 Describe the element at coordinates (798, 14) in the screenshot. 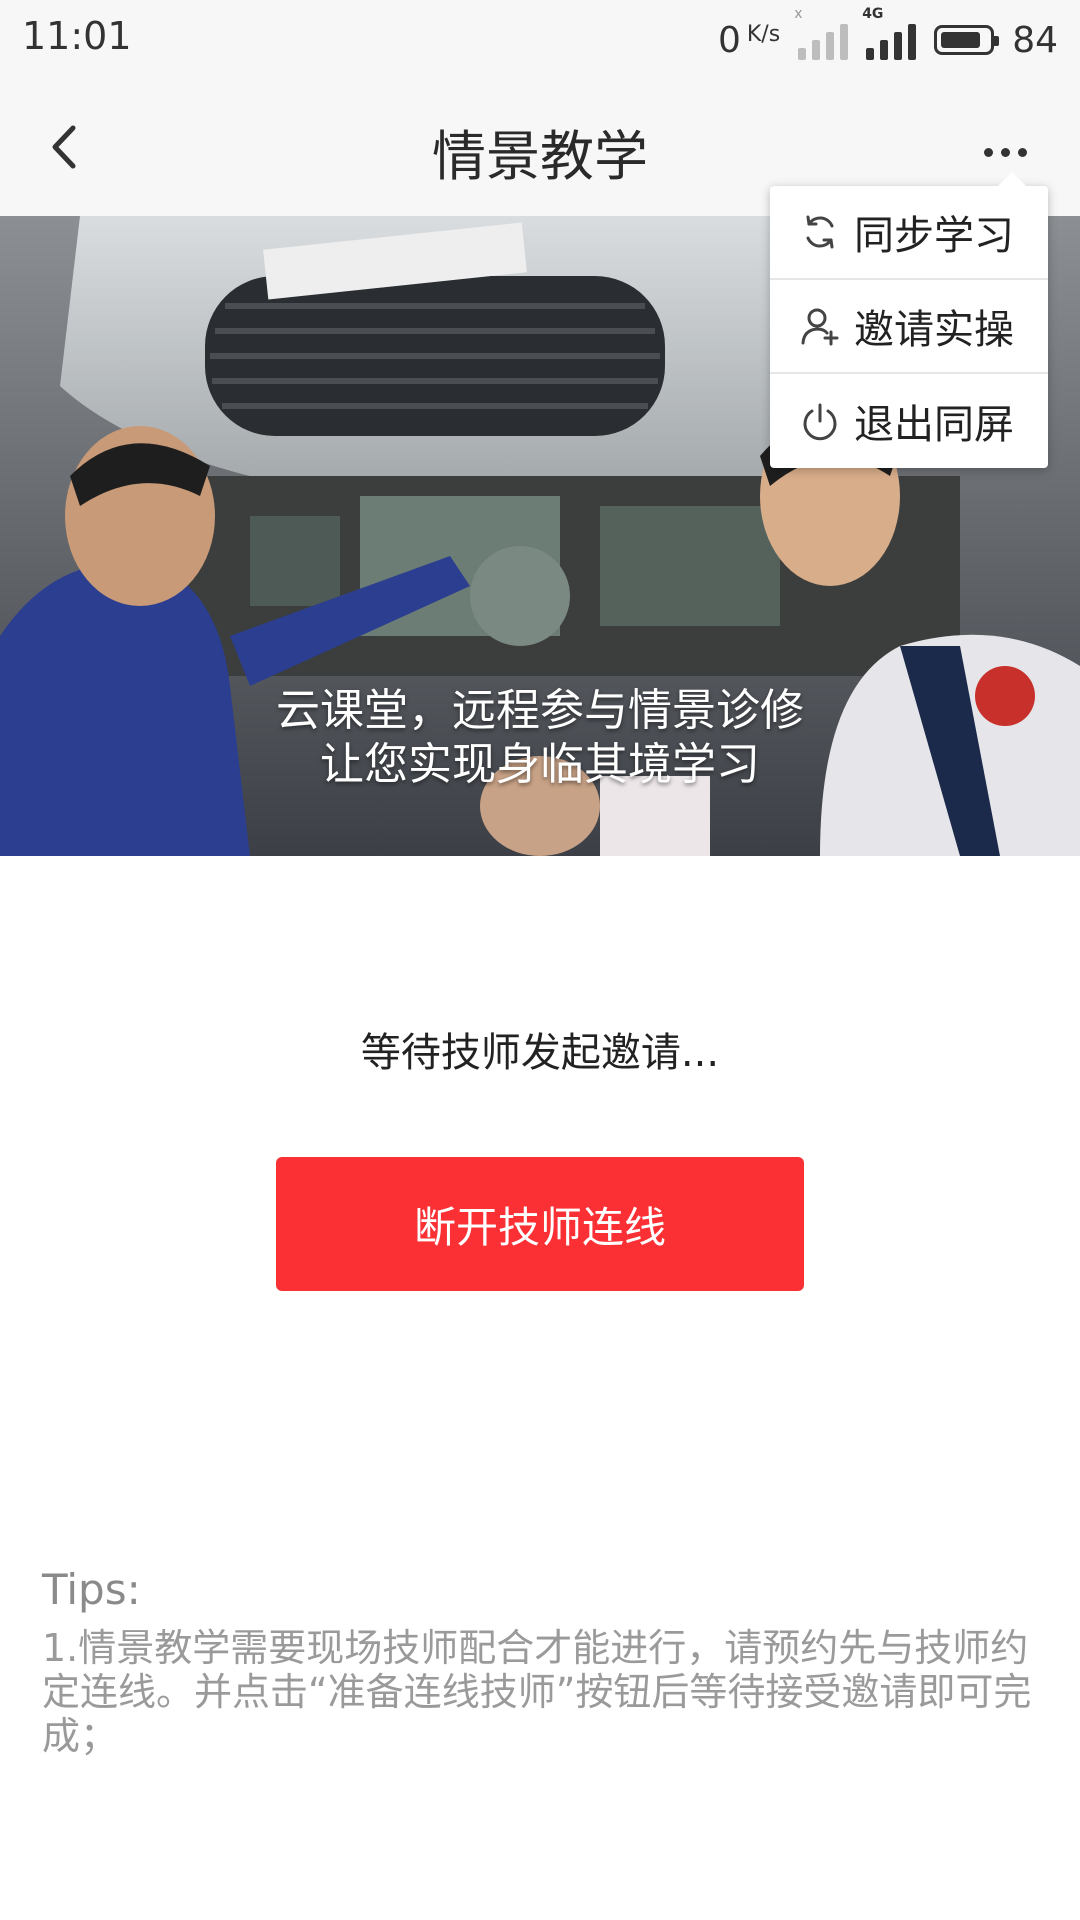

I see `sim1-tag: x` at that location.